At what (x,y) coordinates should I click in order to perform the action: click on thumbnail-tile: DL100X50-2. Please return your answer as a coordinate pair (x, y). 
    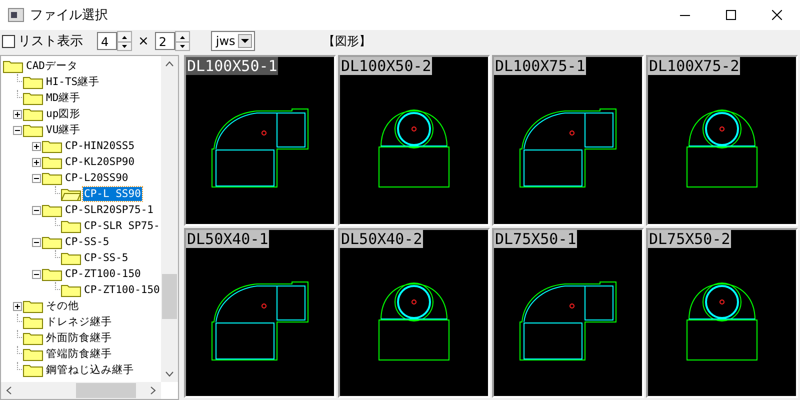
    Looking at the image, I should click on (414, 140).